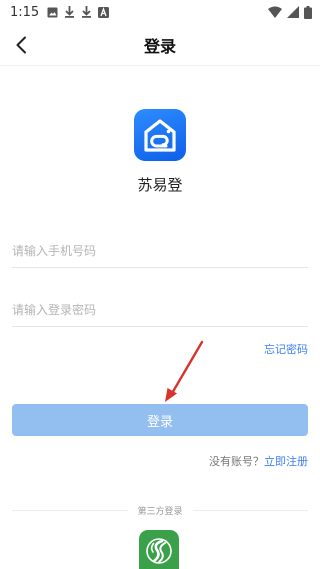  I want to click on third-party-divider: 第三方登录, so click(160, 510).